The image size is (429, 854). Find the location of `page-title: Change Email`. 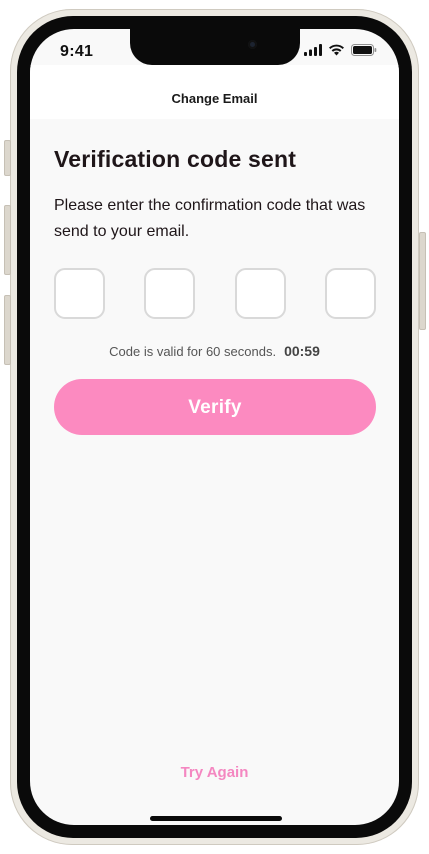

page-title: Change Email is located at coordinates (214, 98).